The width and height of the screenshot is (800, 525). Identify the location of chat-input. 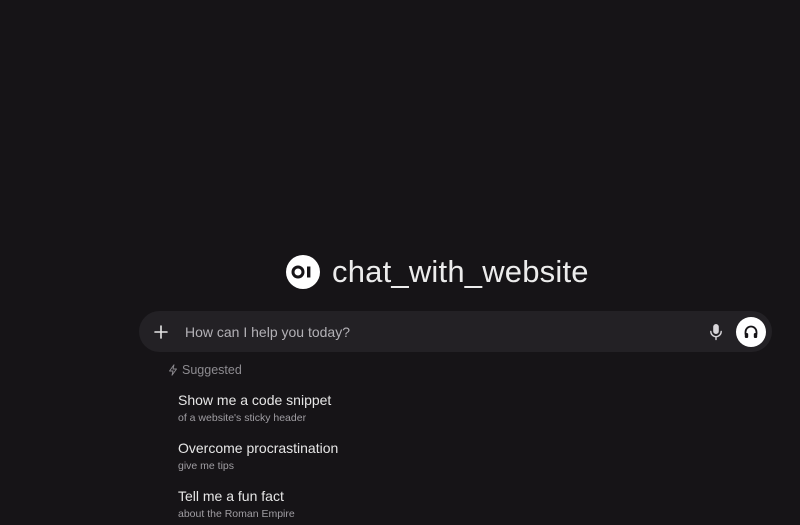
(441, 331).